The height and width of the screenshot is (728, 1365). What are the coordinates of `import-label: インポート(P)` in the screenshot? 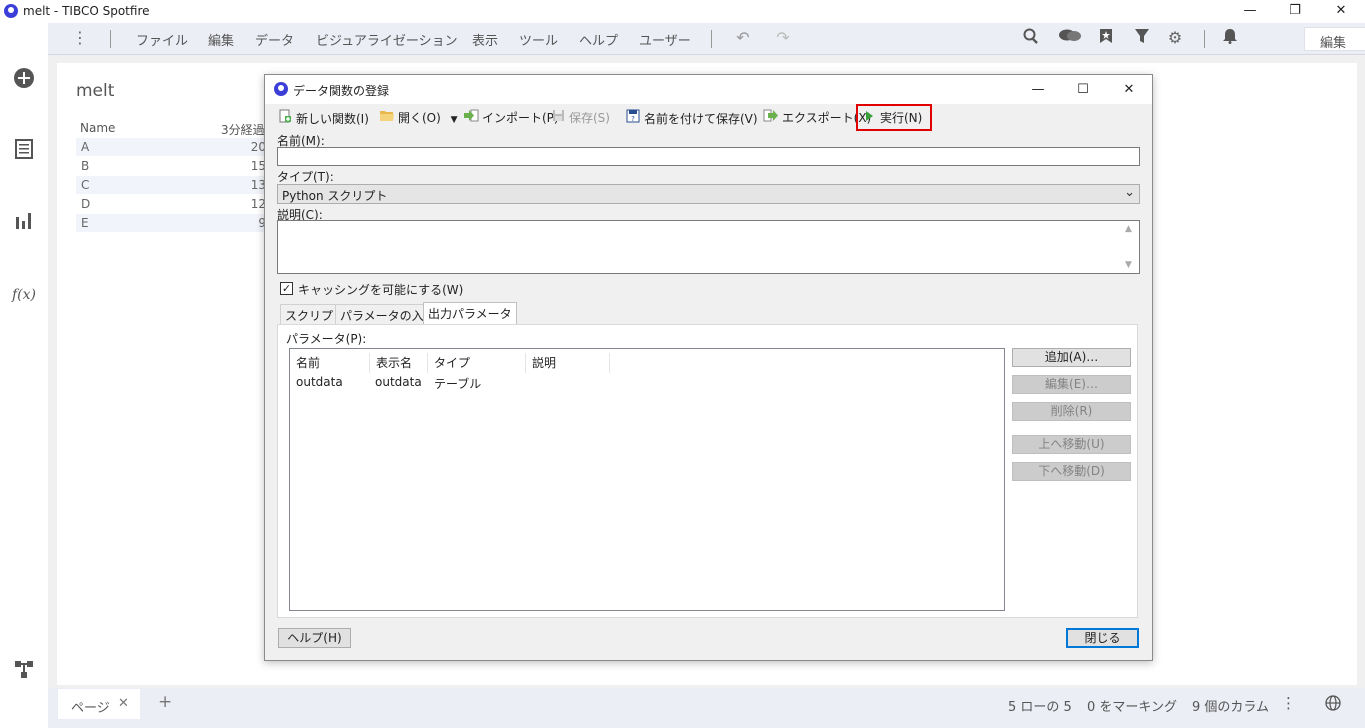 It's located at (520, 118).